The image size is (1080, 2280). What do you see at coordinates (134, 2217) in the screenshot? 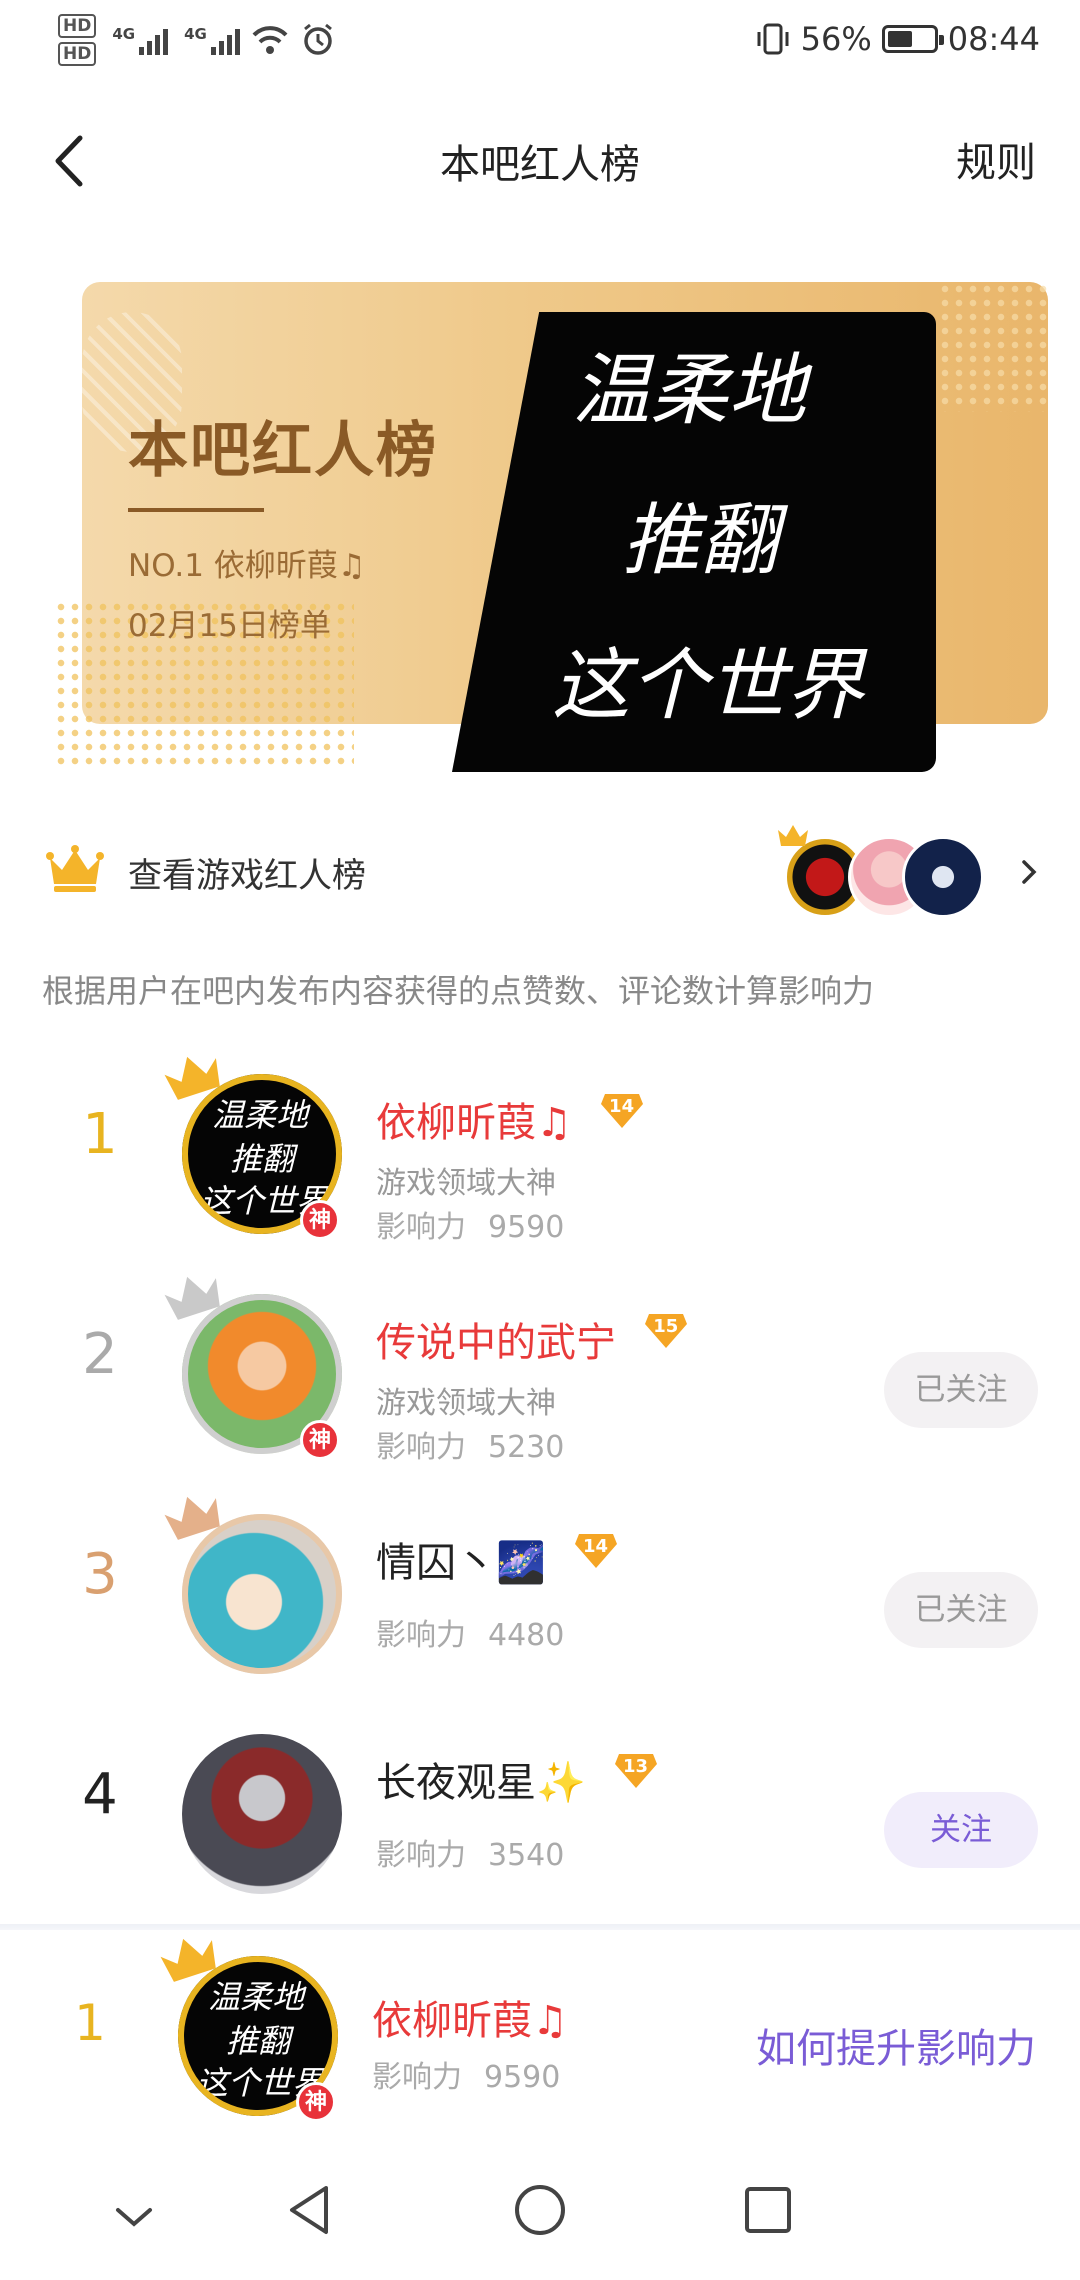
I see `chevron-down-icon` at bounding box center [134, 2217].